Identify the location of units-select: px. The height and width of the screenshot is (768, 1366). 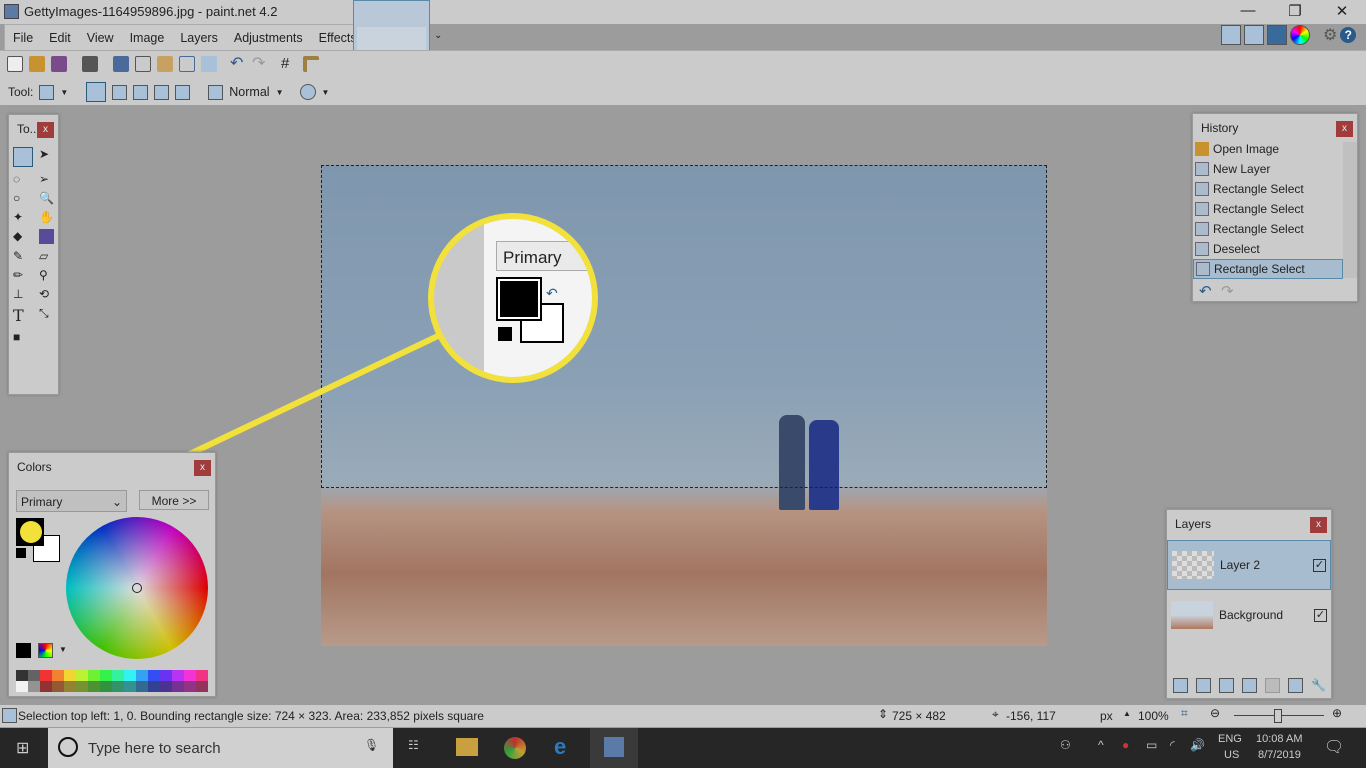
(1106, 716).